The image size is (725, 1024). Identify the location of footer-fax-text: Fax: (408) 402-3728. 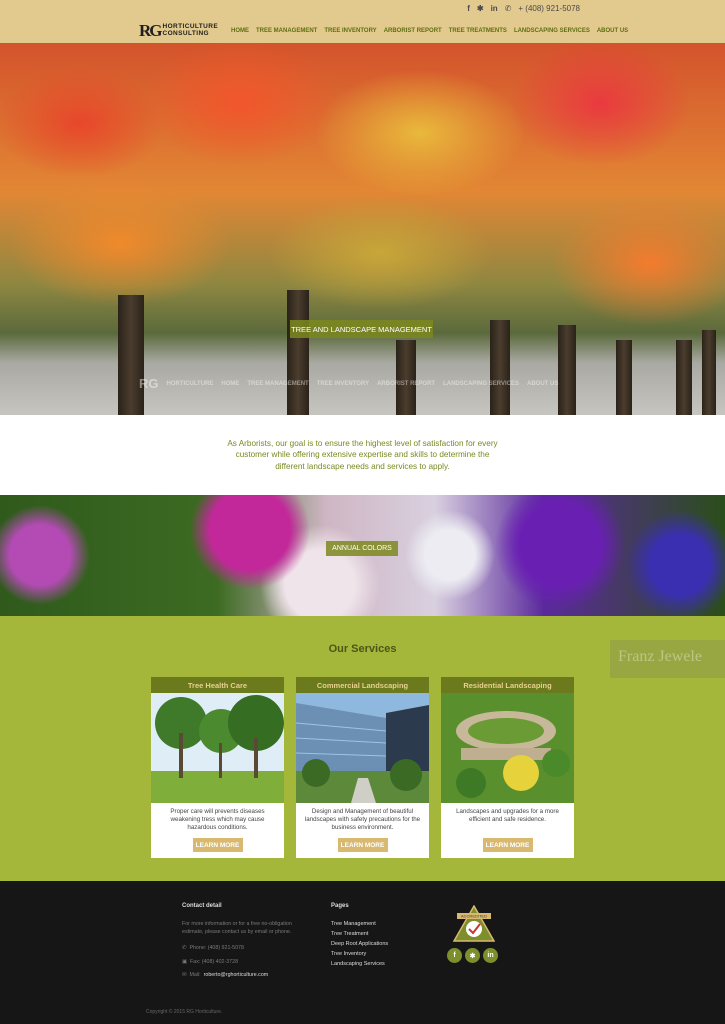
(214, 962).